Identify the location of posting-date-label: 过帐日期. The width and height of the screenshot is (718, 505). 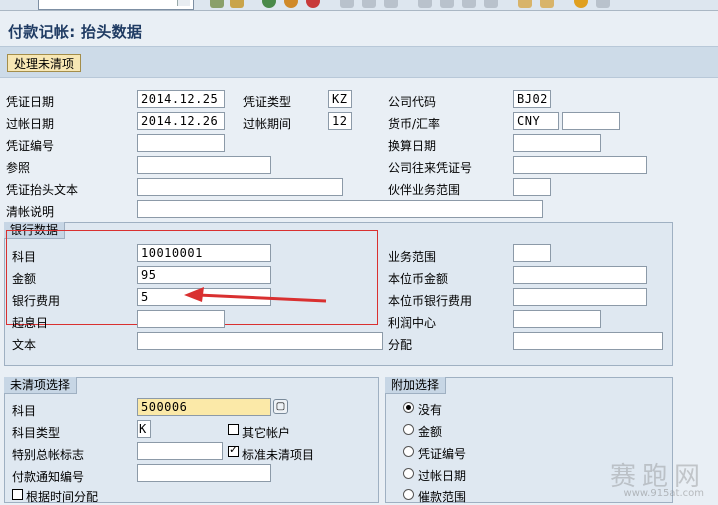
(30, 124).